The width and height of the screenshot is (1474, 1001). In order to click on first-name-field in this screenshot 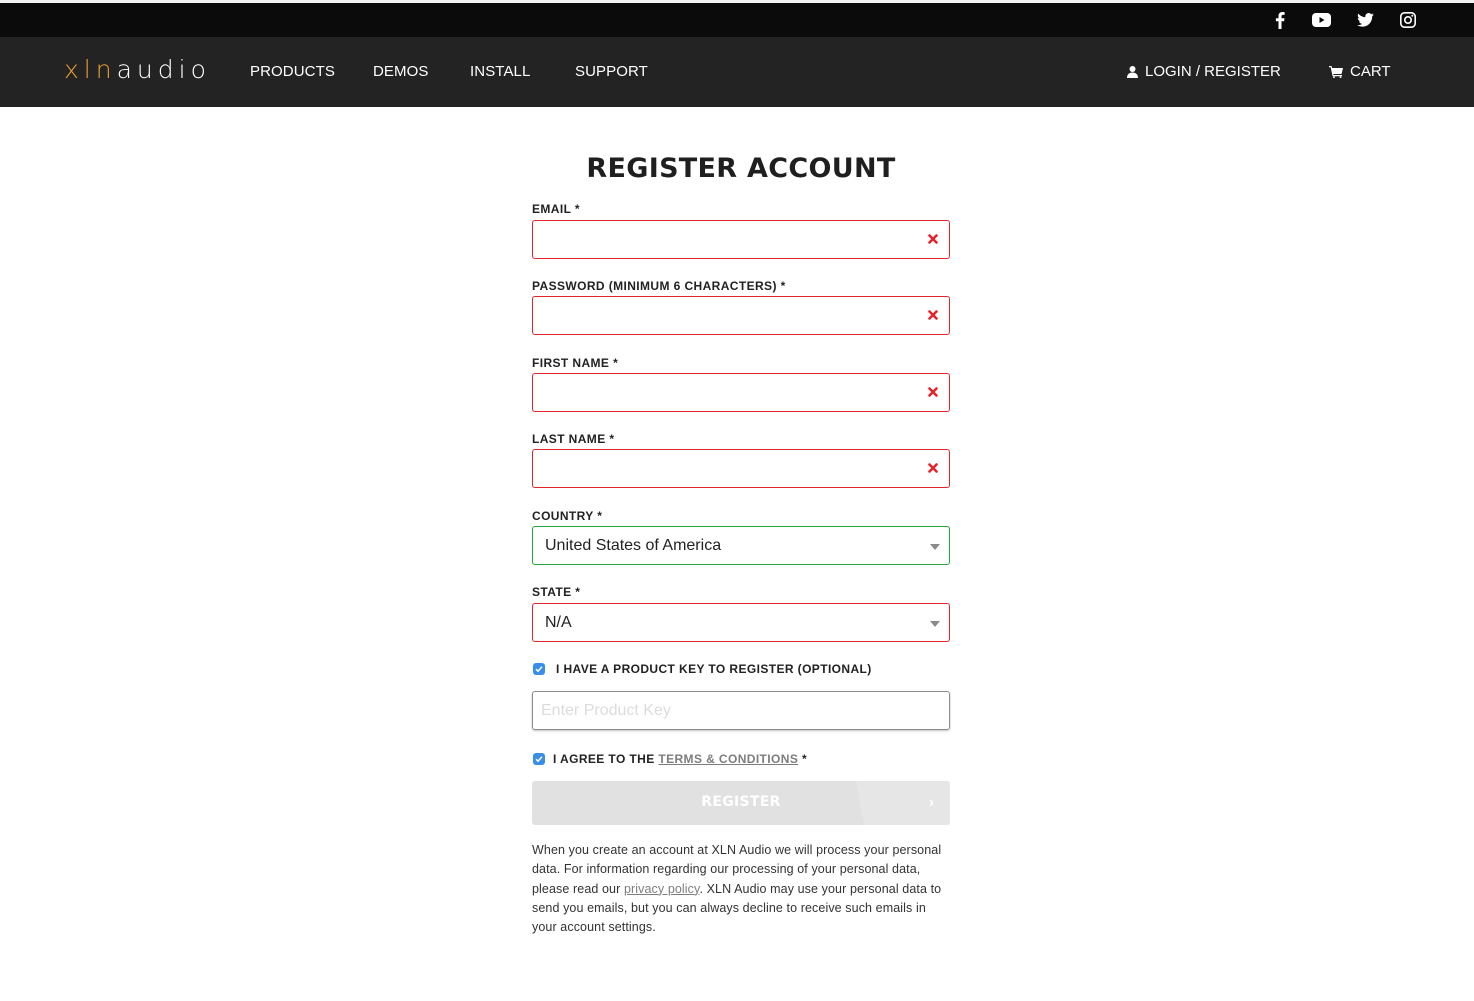, I will do `click(741, 392)`.